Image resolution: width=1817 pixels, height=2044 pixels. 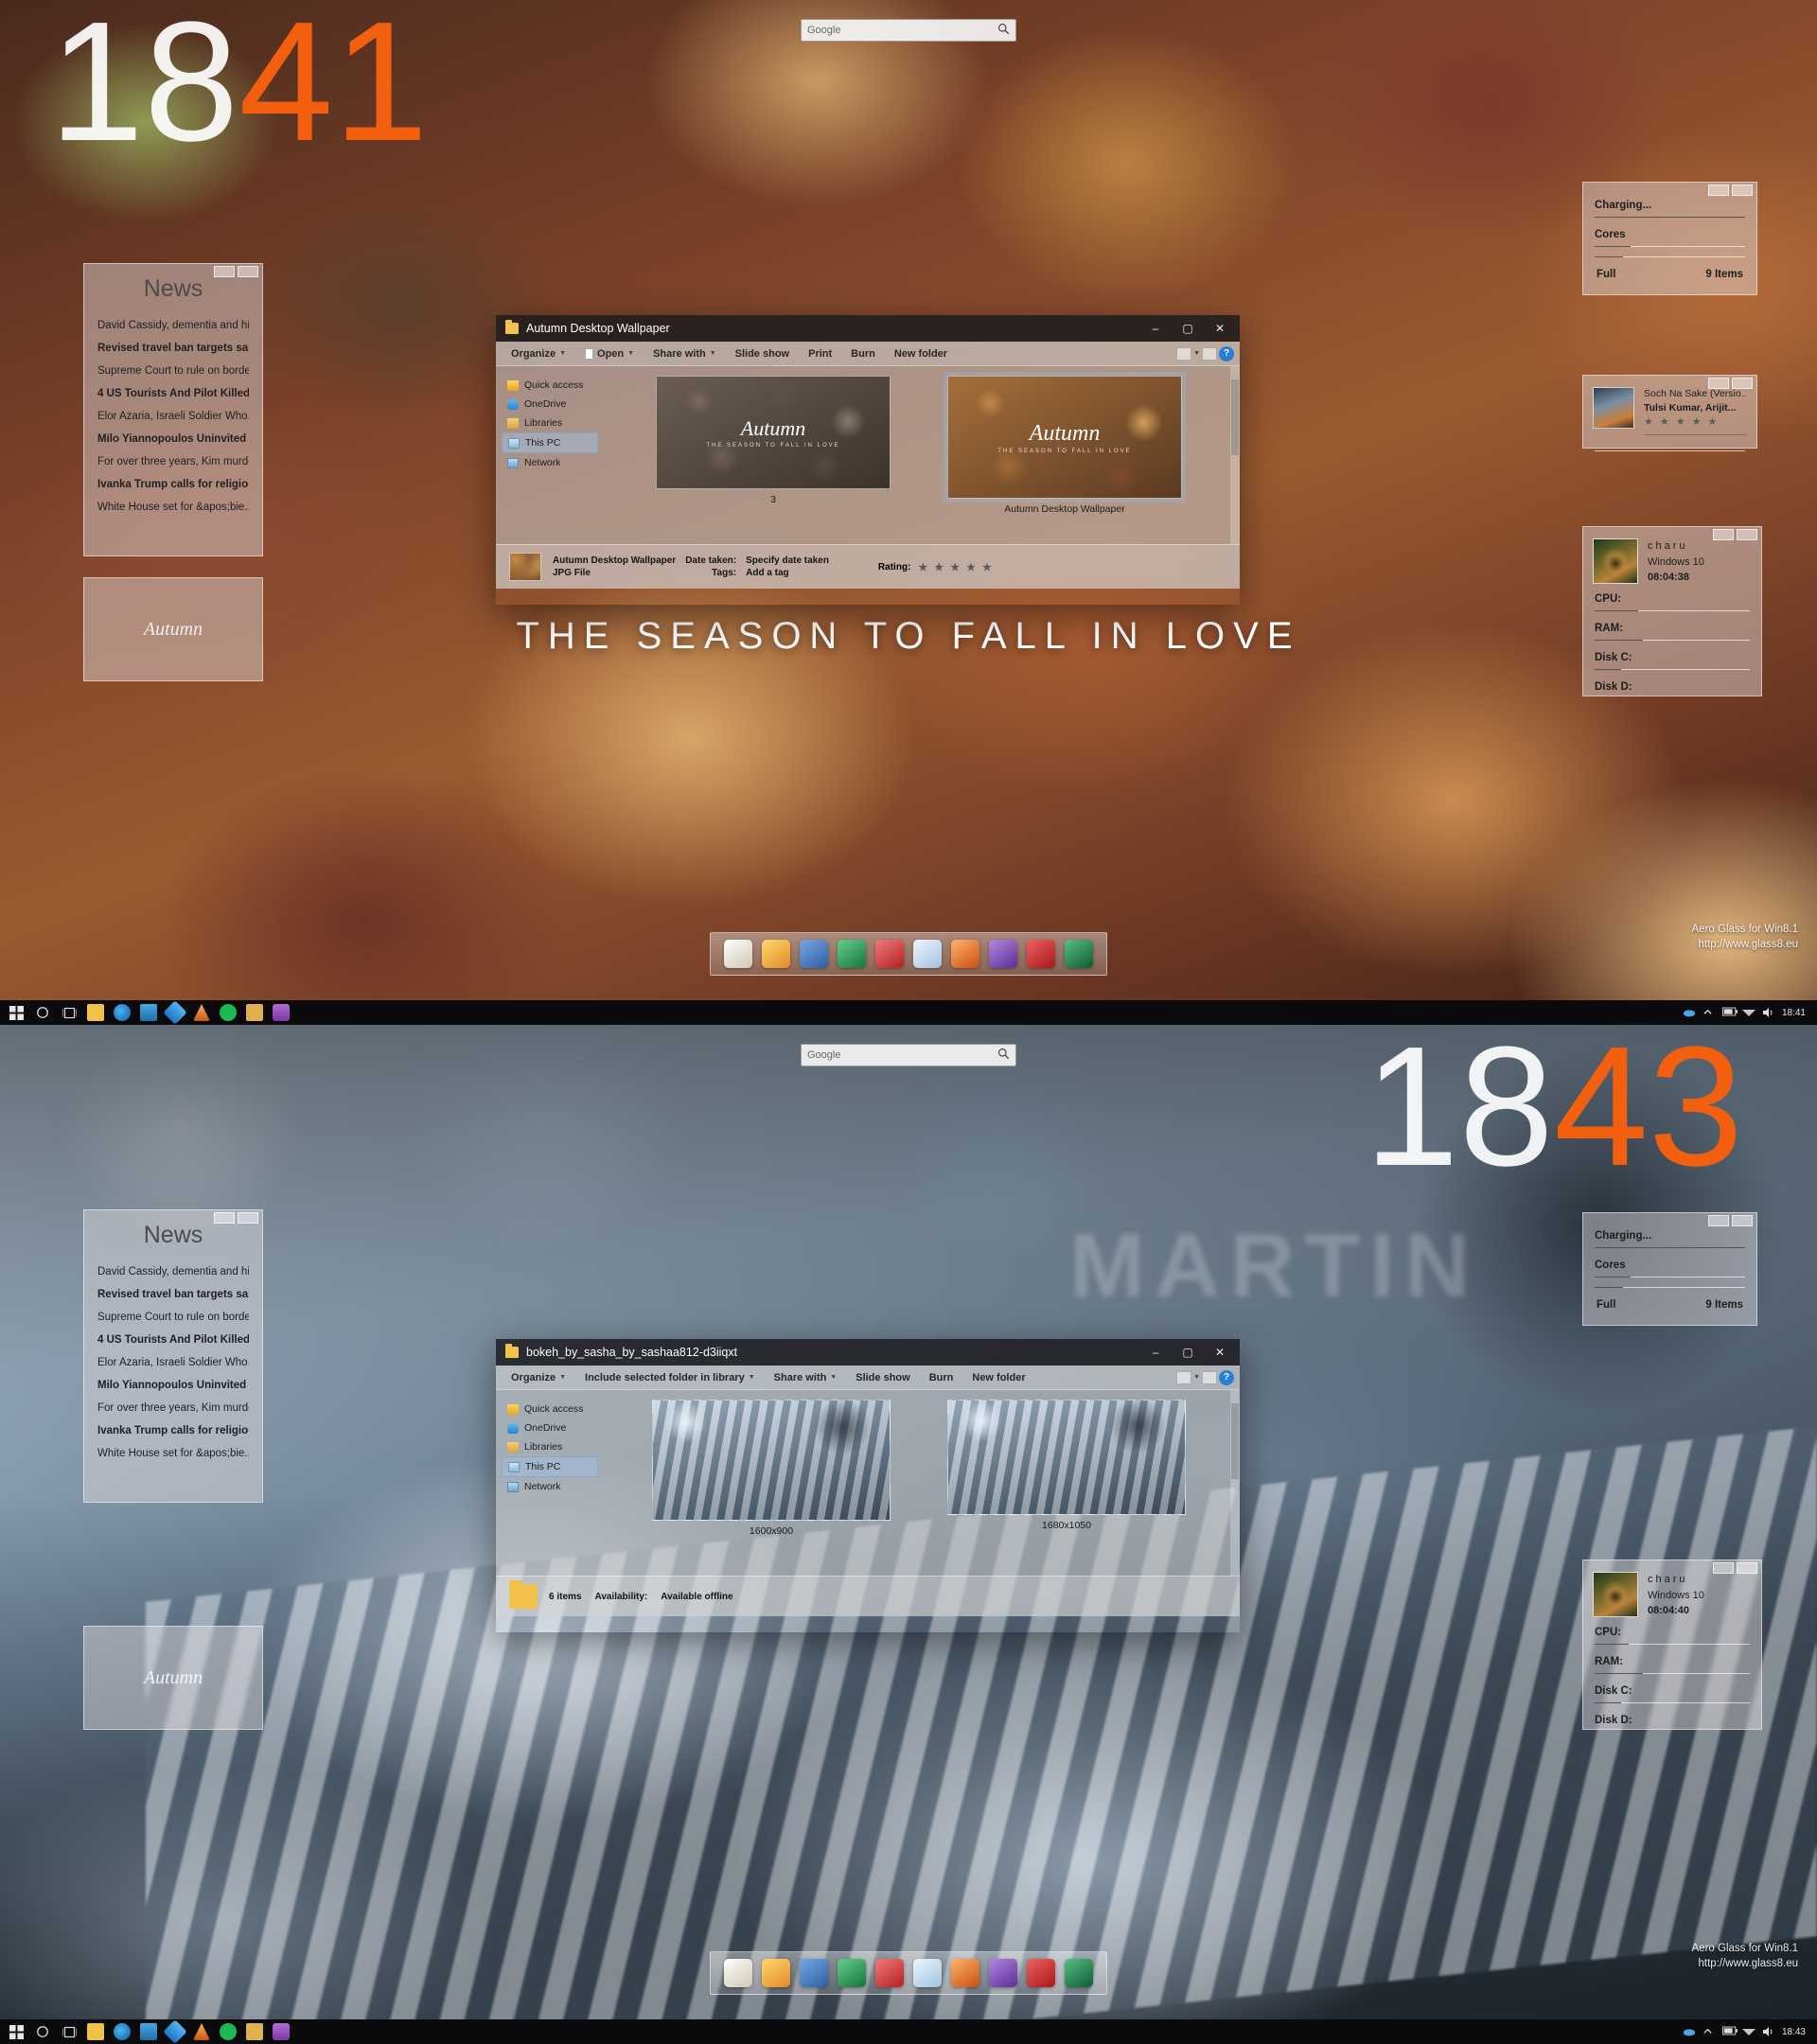 What do you see at coordinates (919, 1483) in the screenshot?
I see `explorer-file-list: 1600x900 1680x1050` at bounding box center [919, 1483].